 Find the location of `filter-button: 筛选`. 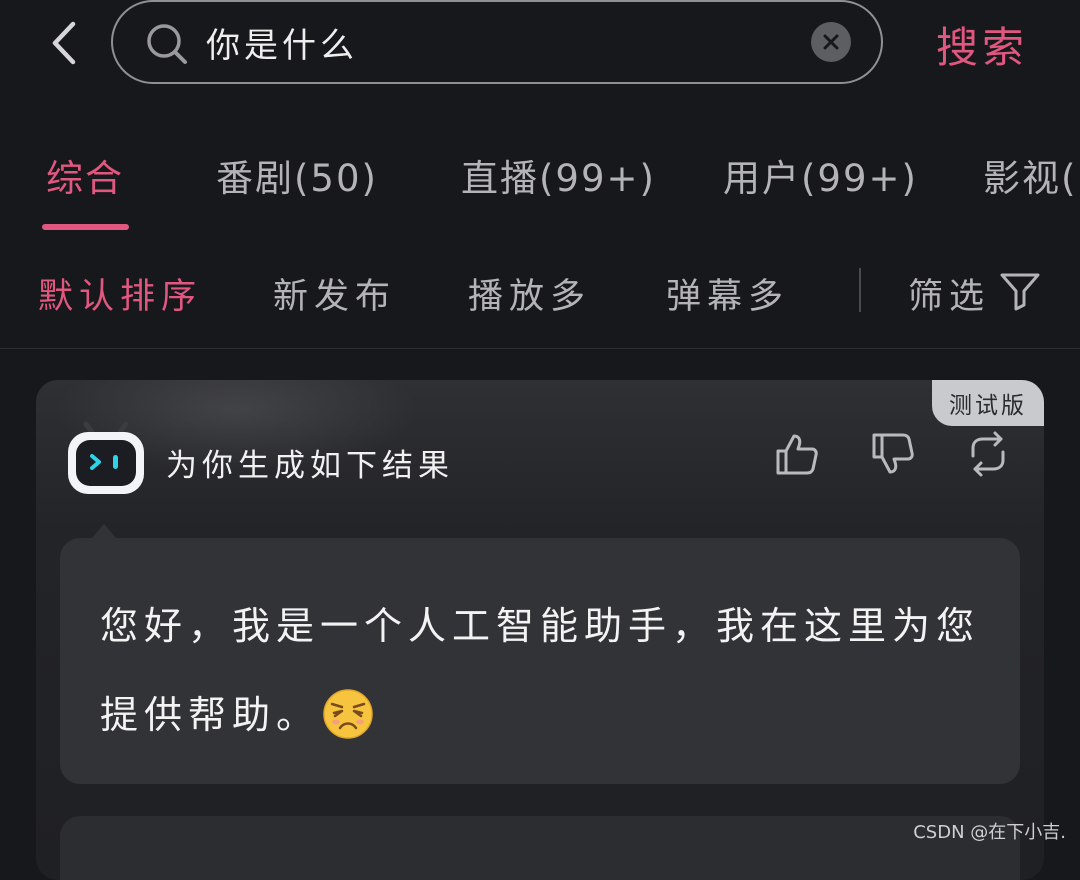

filter-button: 筛选 is located at coordinates (949, 293).